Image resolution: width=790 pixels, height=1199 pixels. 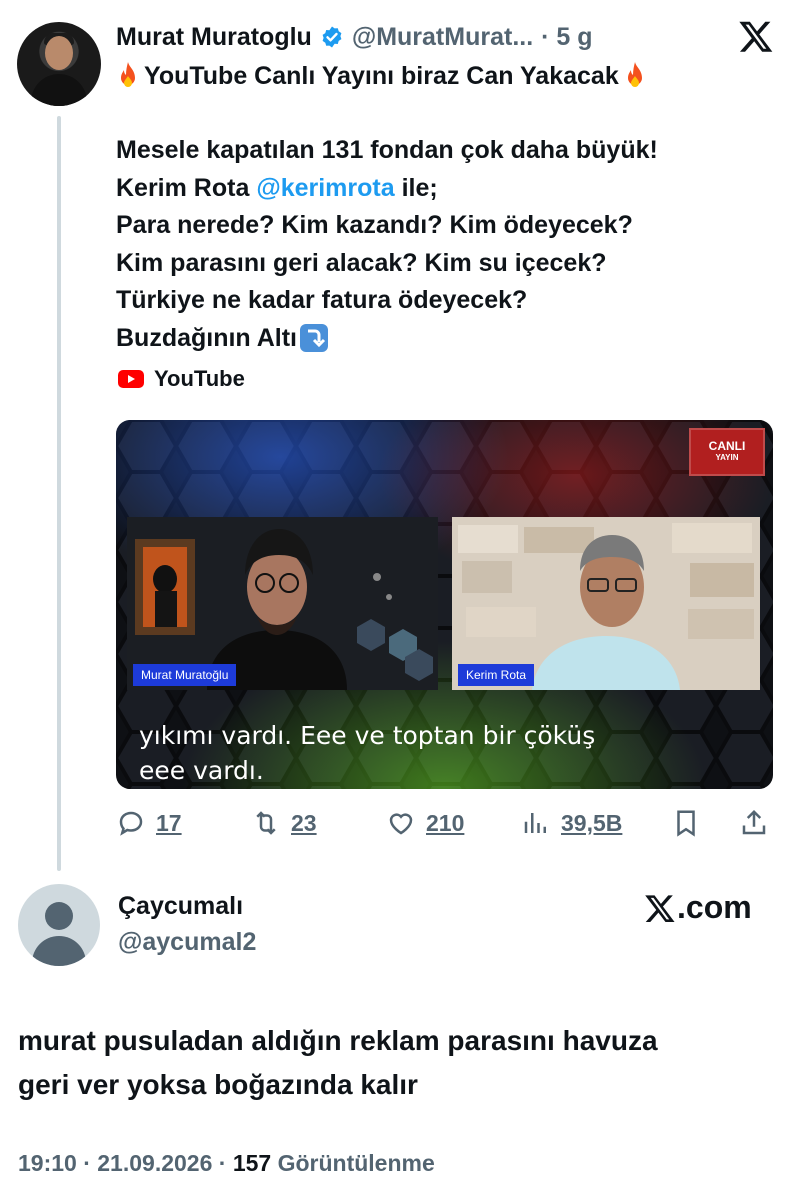 What do you see at coordinates (367, 735) in the screenshot?
I see `subtitle-line: yıkımı vardı. Eee ve toptan bir çöküş` at bounding box center [367, 735].